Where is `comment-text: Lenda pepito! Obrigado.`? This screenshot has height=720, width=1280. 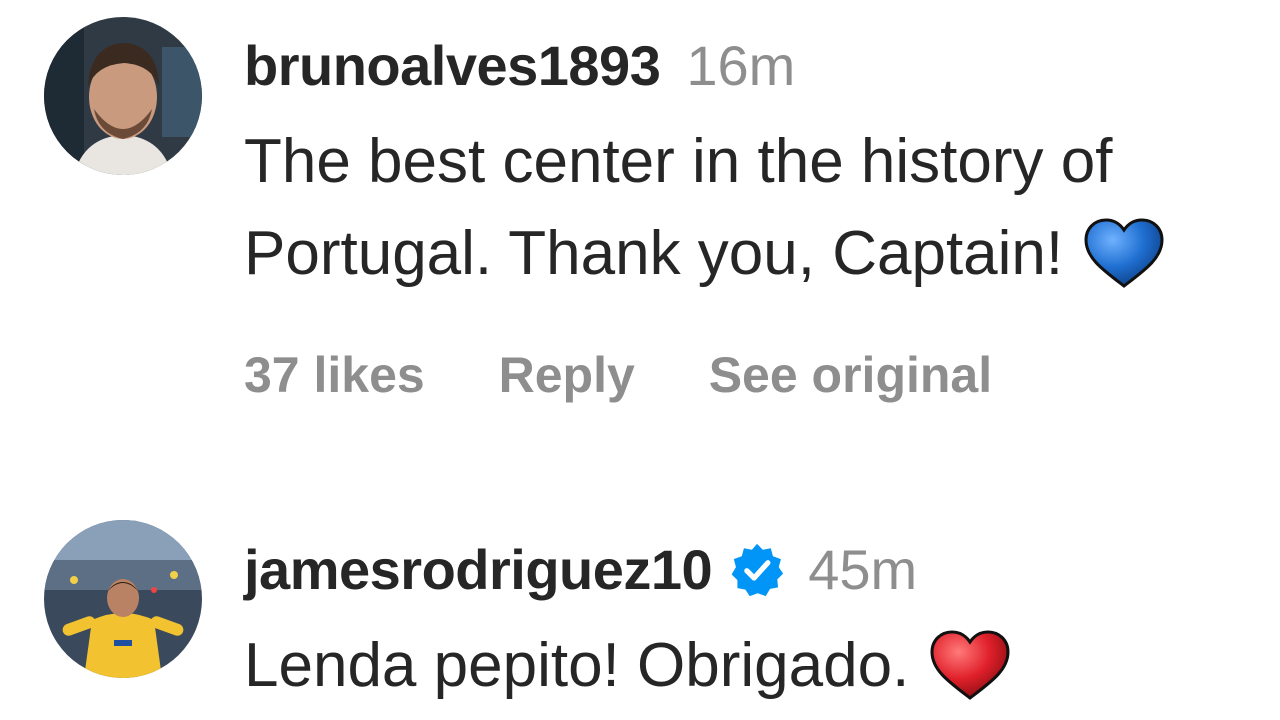
comment-text: Lenda pepito! Obrigado. is located at coordinates (749, 666).